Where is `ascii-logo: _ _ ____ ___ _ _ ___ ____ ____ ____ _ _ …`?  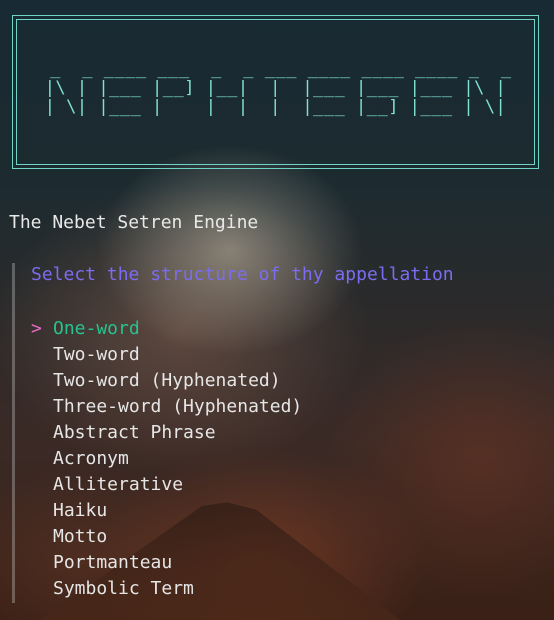 ascii-logo: _ _ ____ ___ _ _ ___ ____ ____ ____ _ _ … is located at coordinates (278, 88).